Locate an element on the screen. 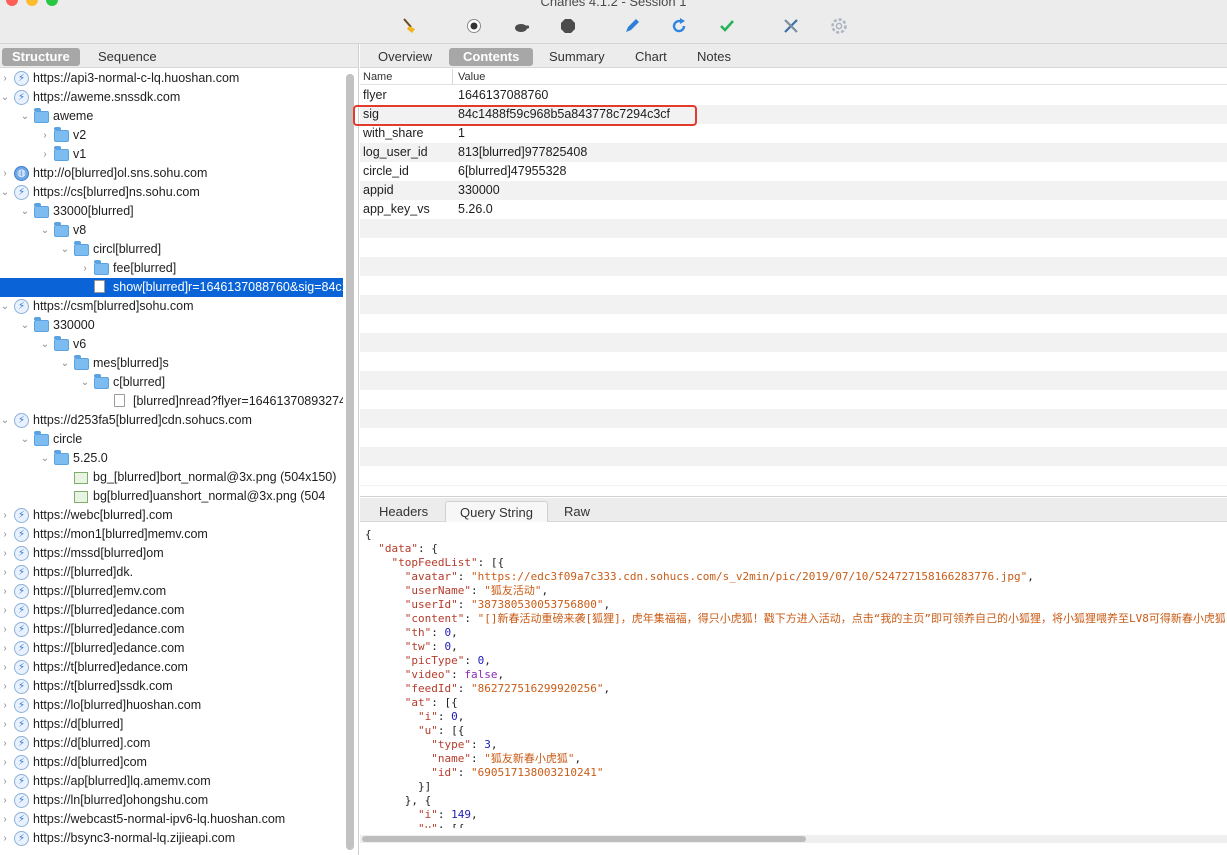 This screenshot has height=855, width=1227. tree-row: ⌄ ⚡ https://aweme.snssdk.com is located at coordinates (171, 97).